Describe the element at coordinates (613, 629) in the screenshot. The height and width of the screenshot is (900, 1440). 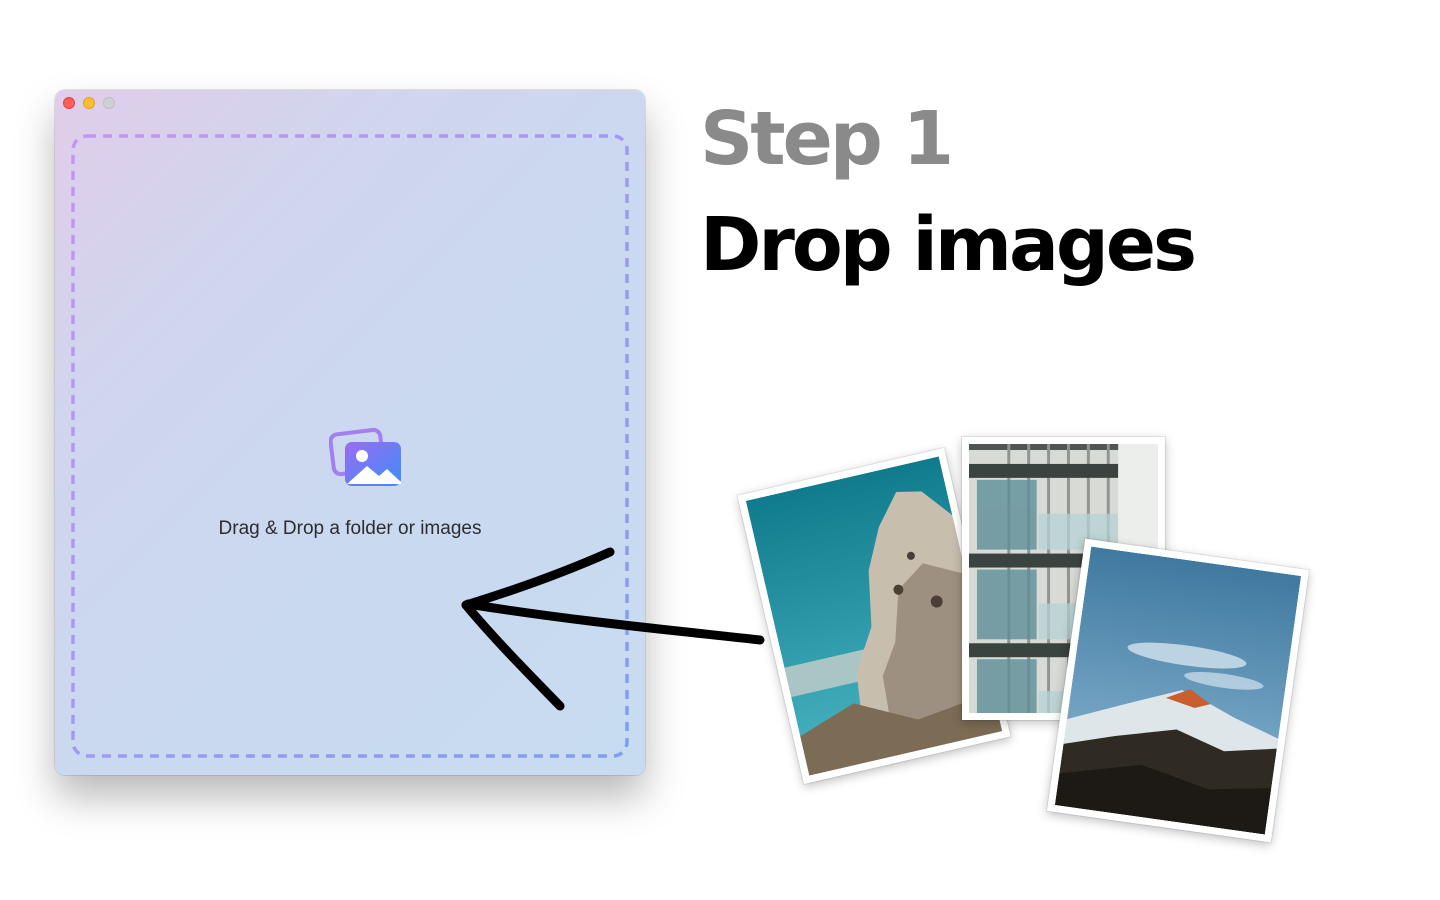
I see `drag-arrow-icon` at that location.